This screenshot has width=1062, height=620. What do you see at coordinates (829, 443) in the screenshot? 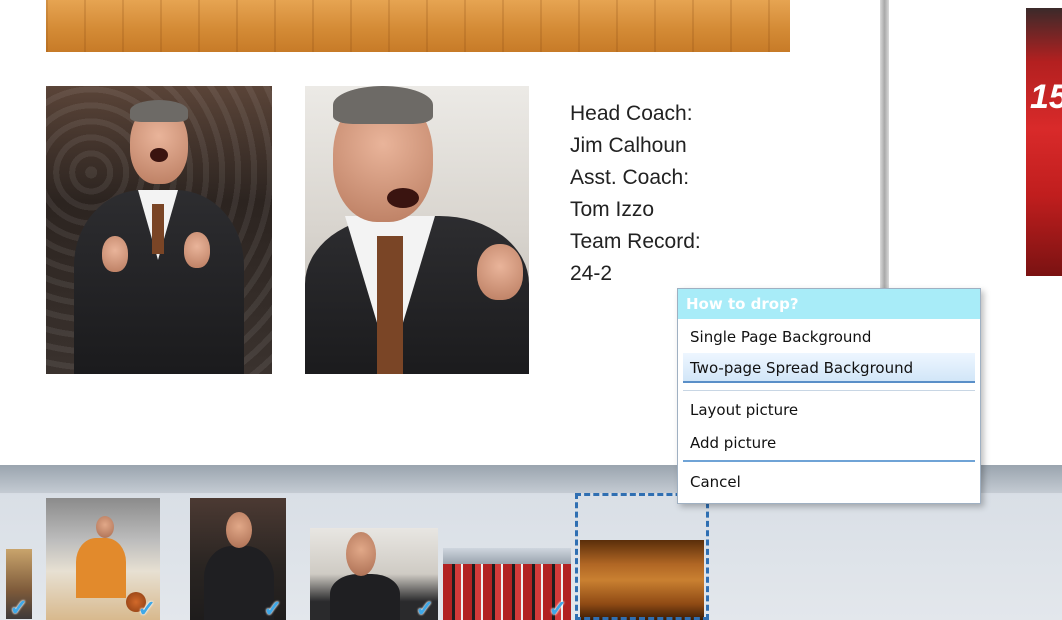
I see `menu-item-add-picture: Add picture` at bounding box center [829, 443].